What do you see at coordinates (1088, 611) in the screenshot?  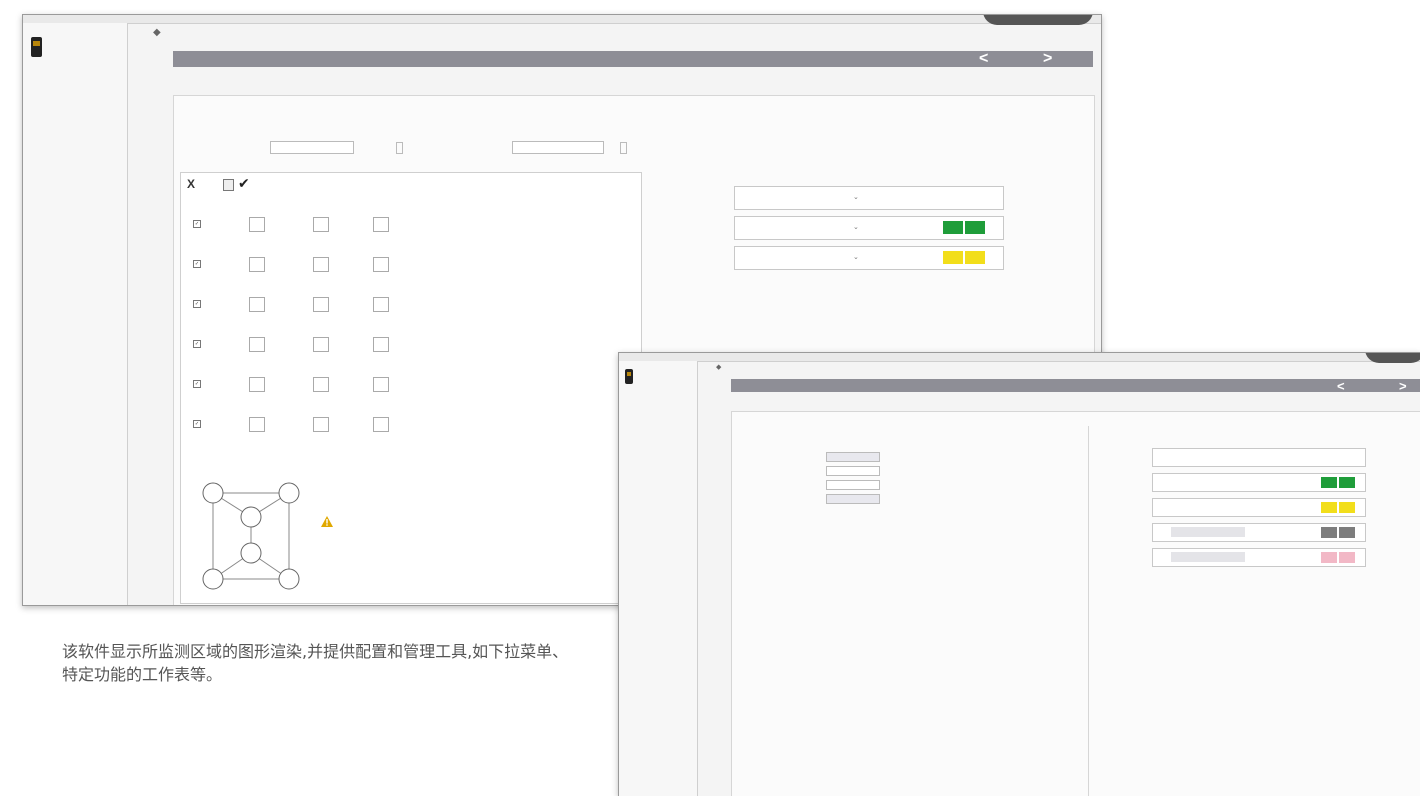 I see `divider` at bounding box center [1088, 611].